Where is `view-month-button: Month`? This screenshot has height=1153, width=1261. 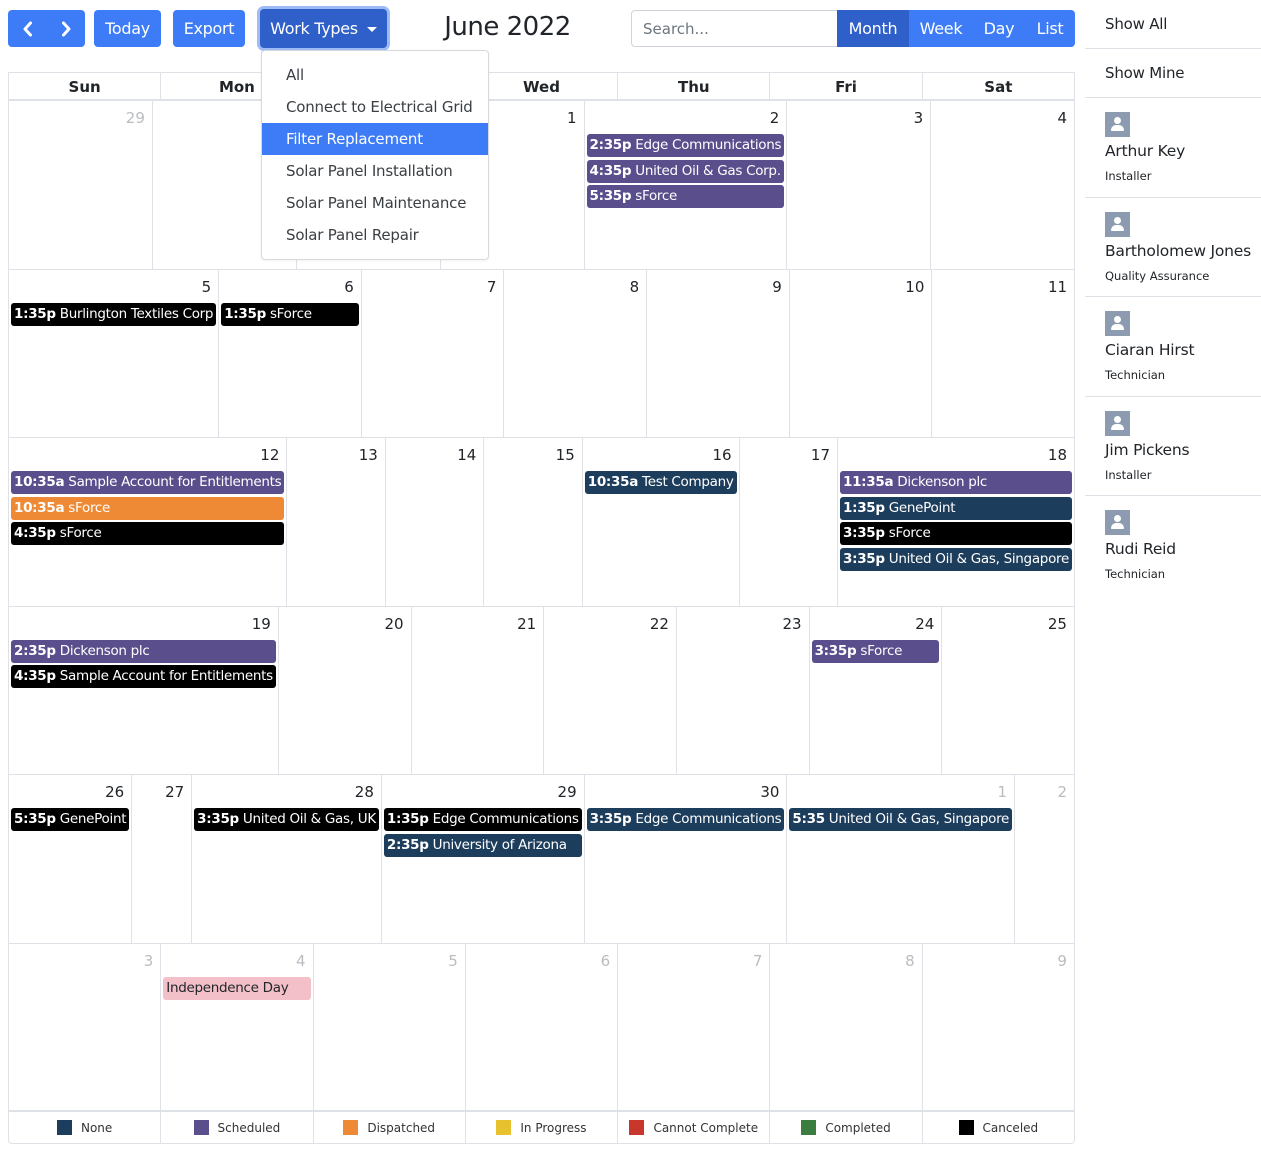 view-month-button: Month is located at coordinates (873, 28).